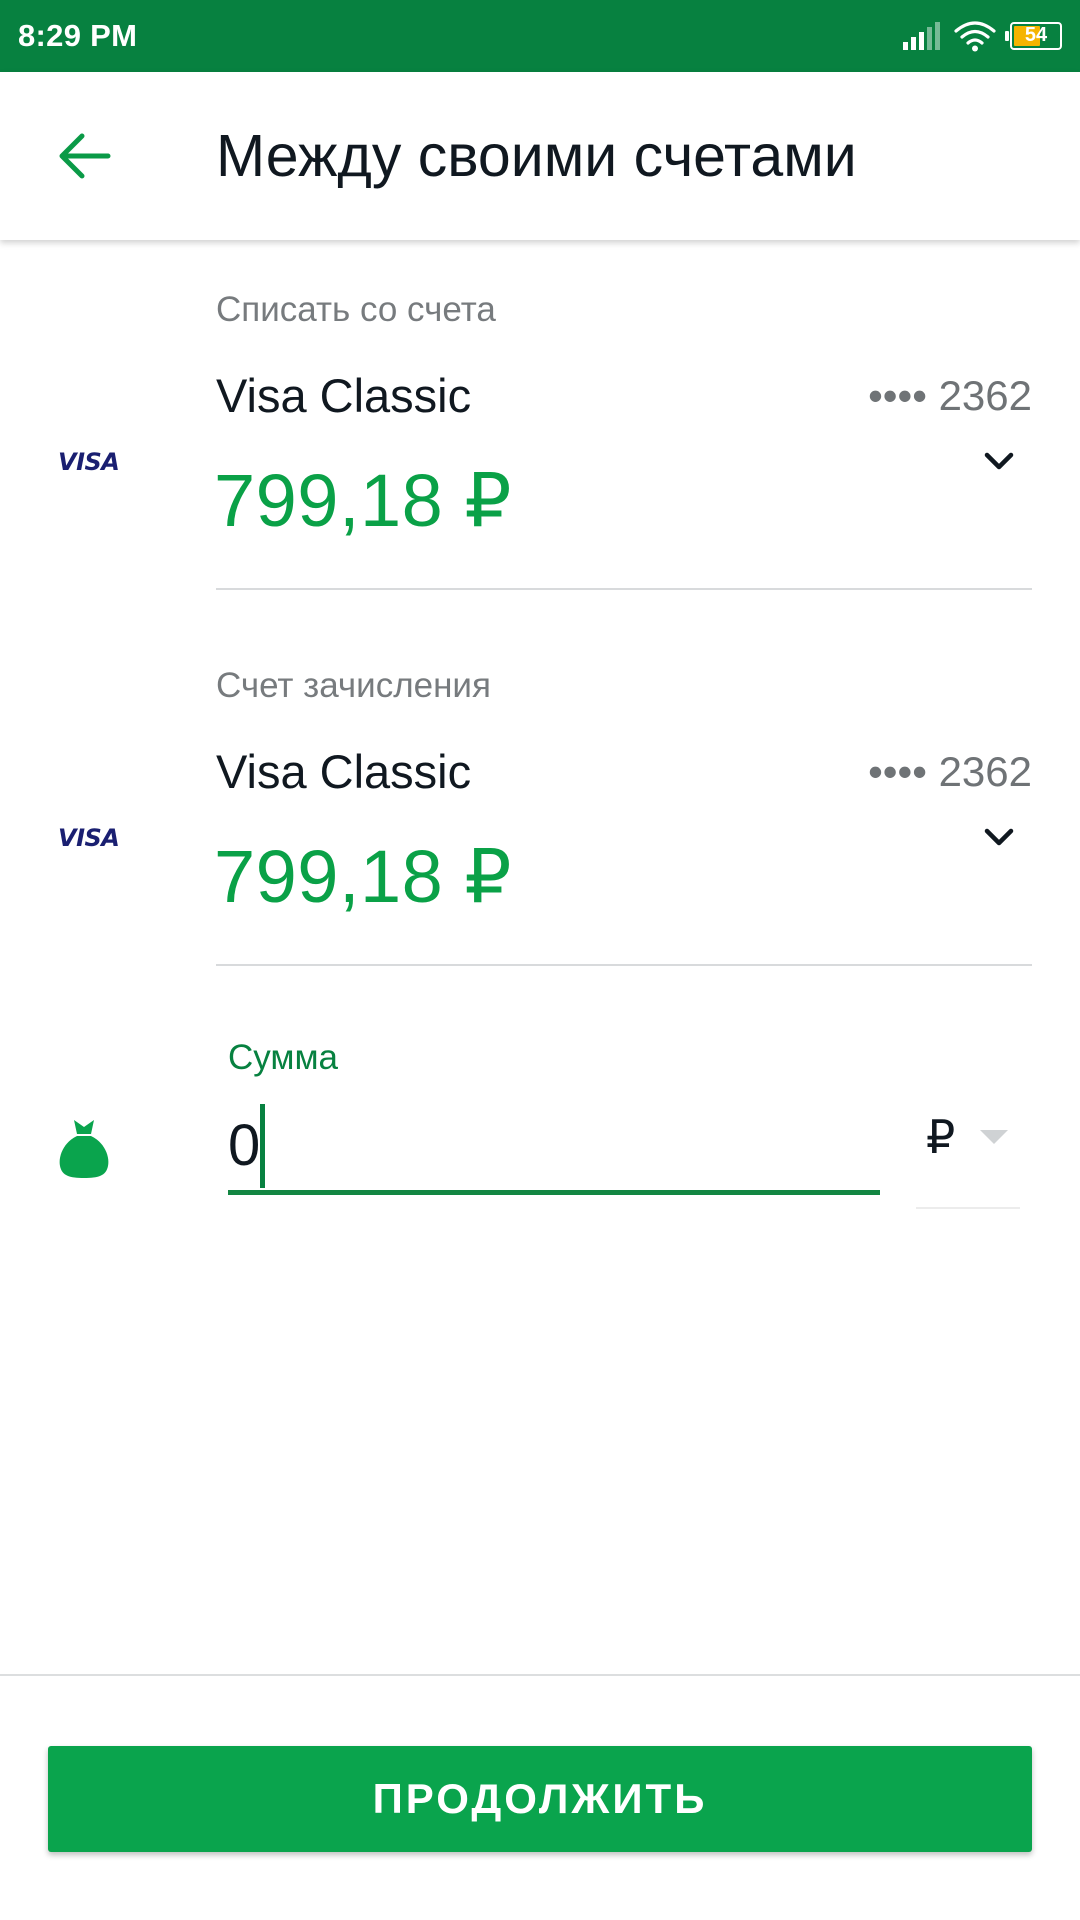 This screenshot has height=1920, width=1080. What do you see at coordinates (353, 685) in the screenshot?
I see `to-account-caption: Счет зачисления` at bounding box center [353, 685].